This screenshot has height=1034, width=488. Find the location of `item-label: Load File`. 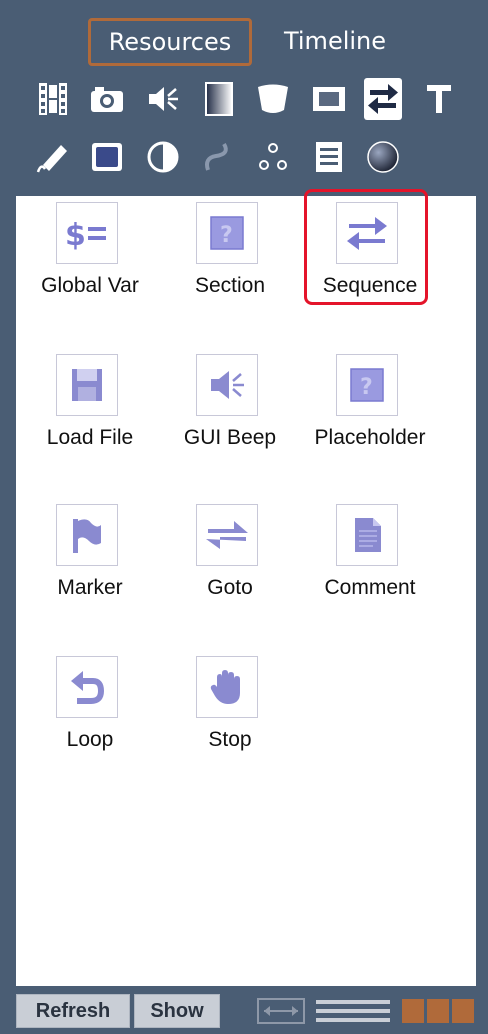

item-label: Load File is located at coordinates (90, 437).